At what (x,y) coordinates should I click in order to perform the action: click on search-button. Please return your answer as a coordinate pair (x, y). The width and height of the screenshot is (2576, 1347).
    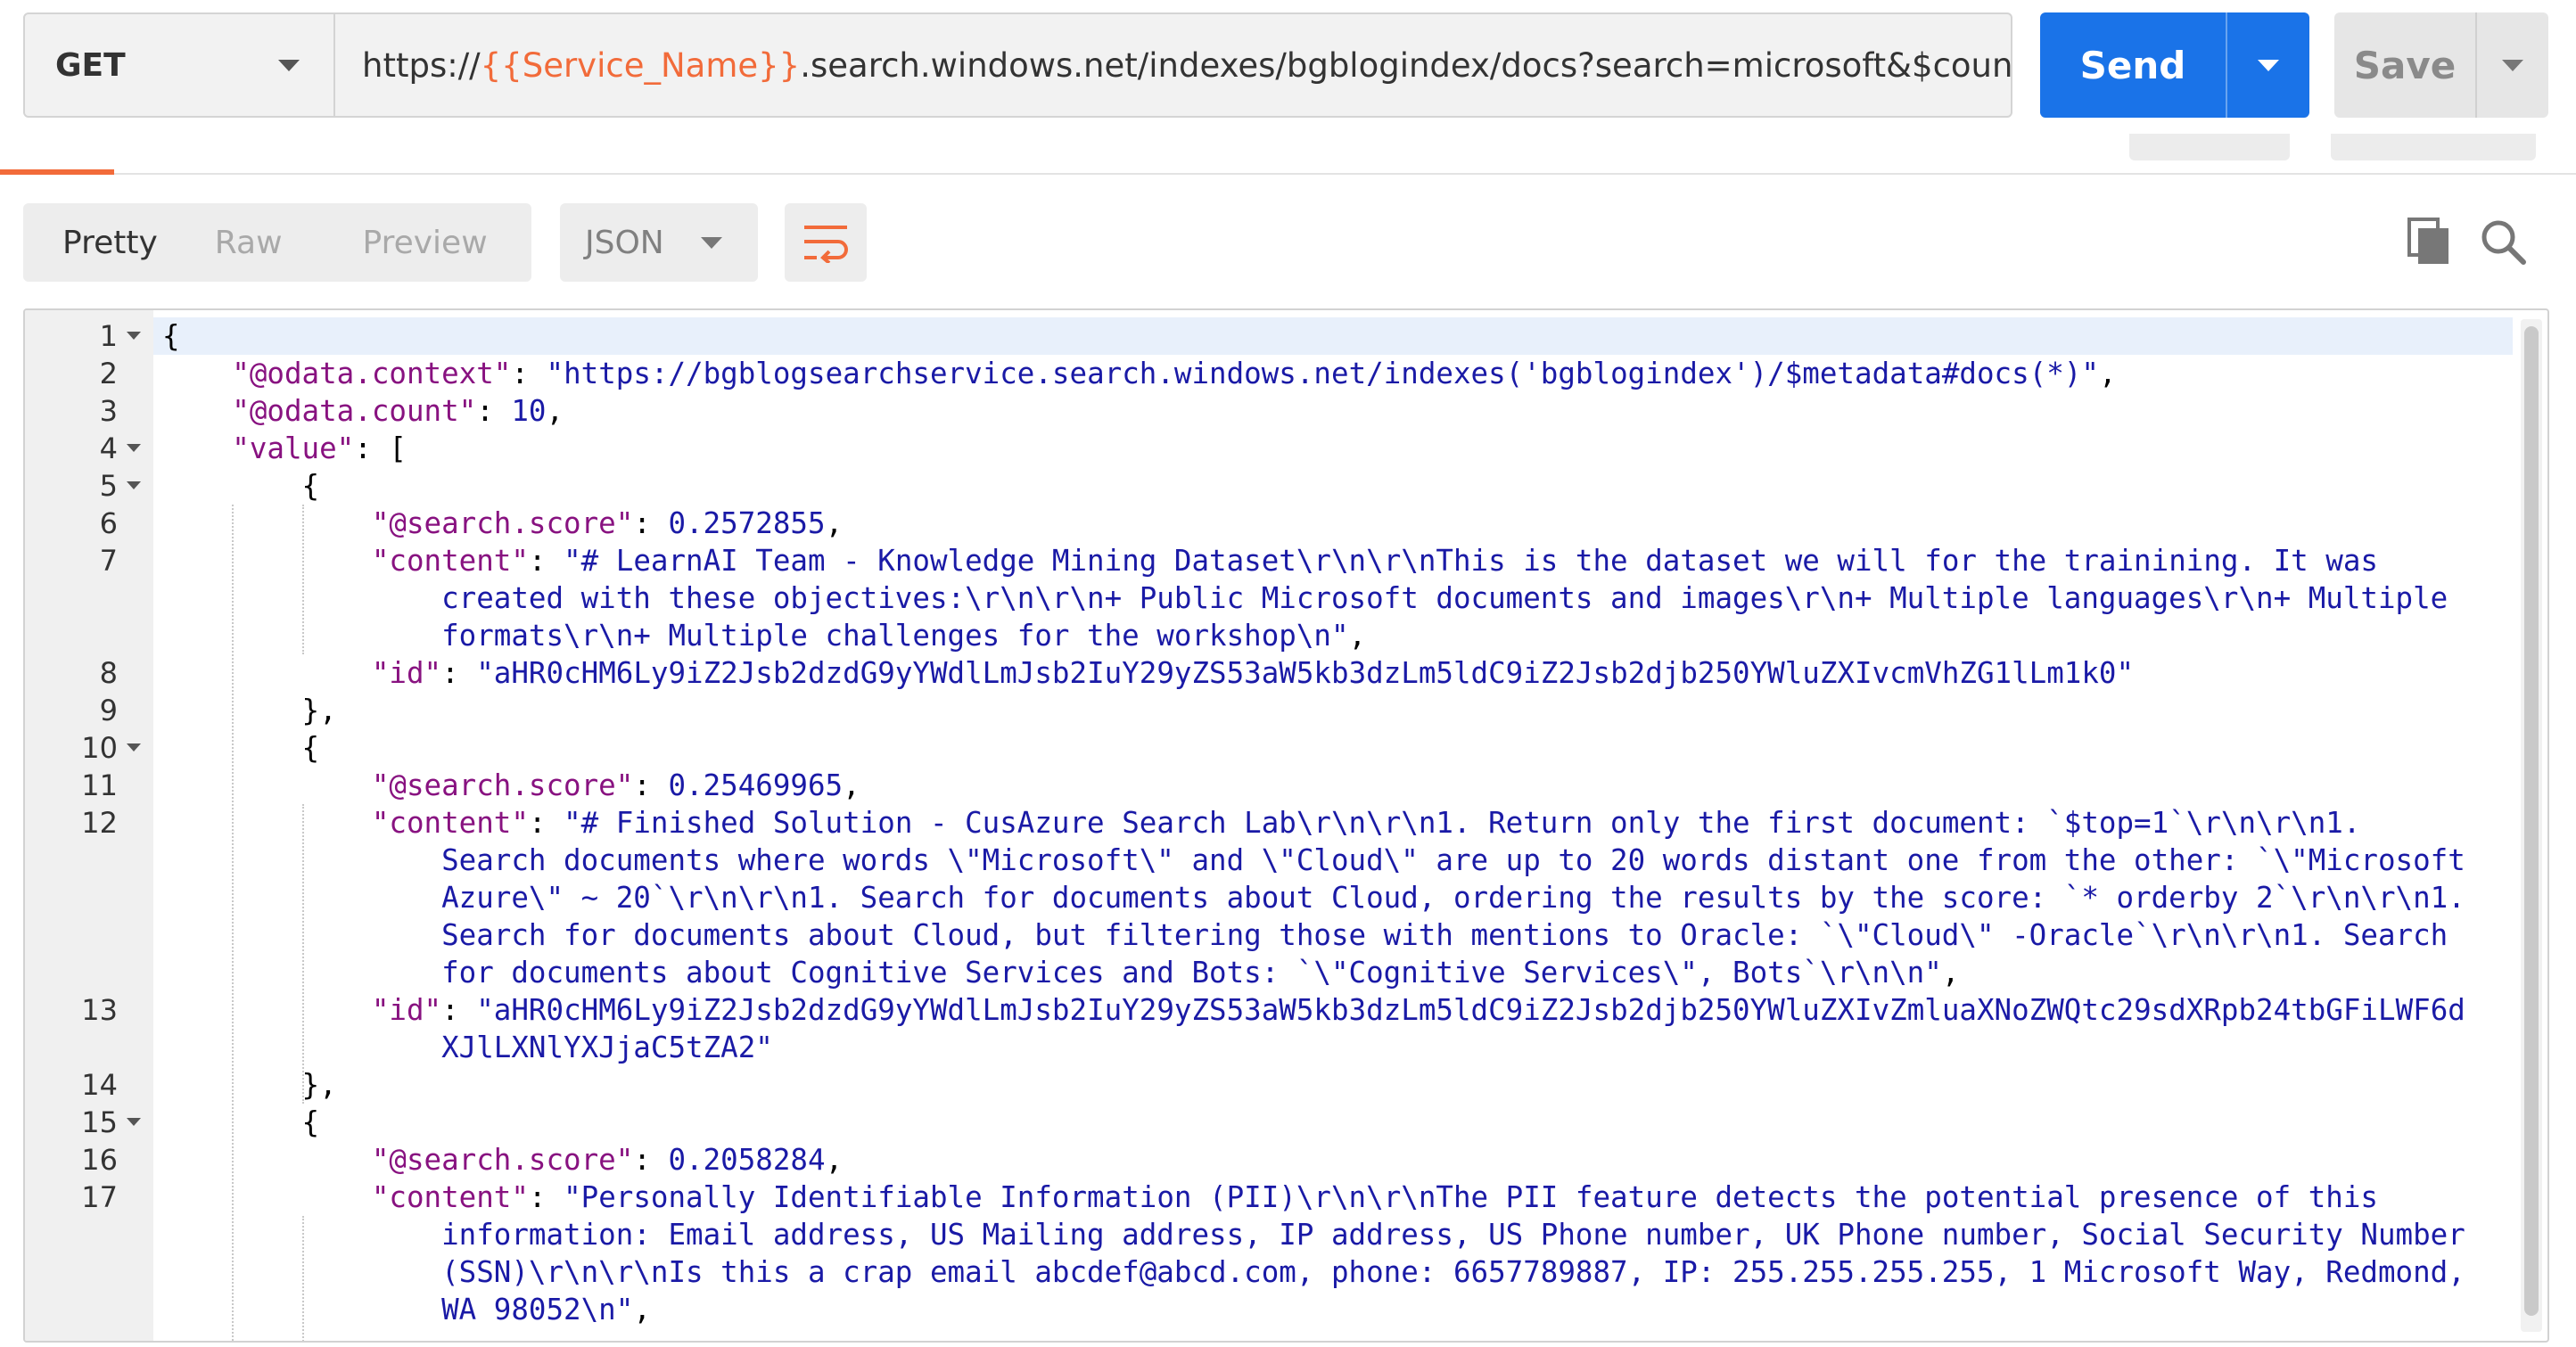
    Looking at the image, I should click on (2503, 242).